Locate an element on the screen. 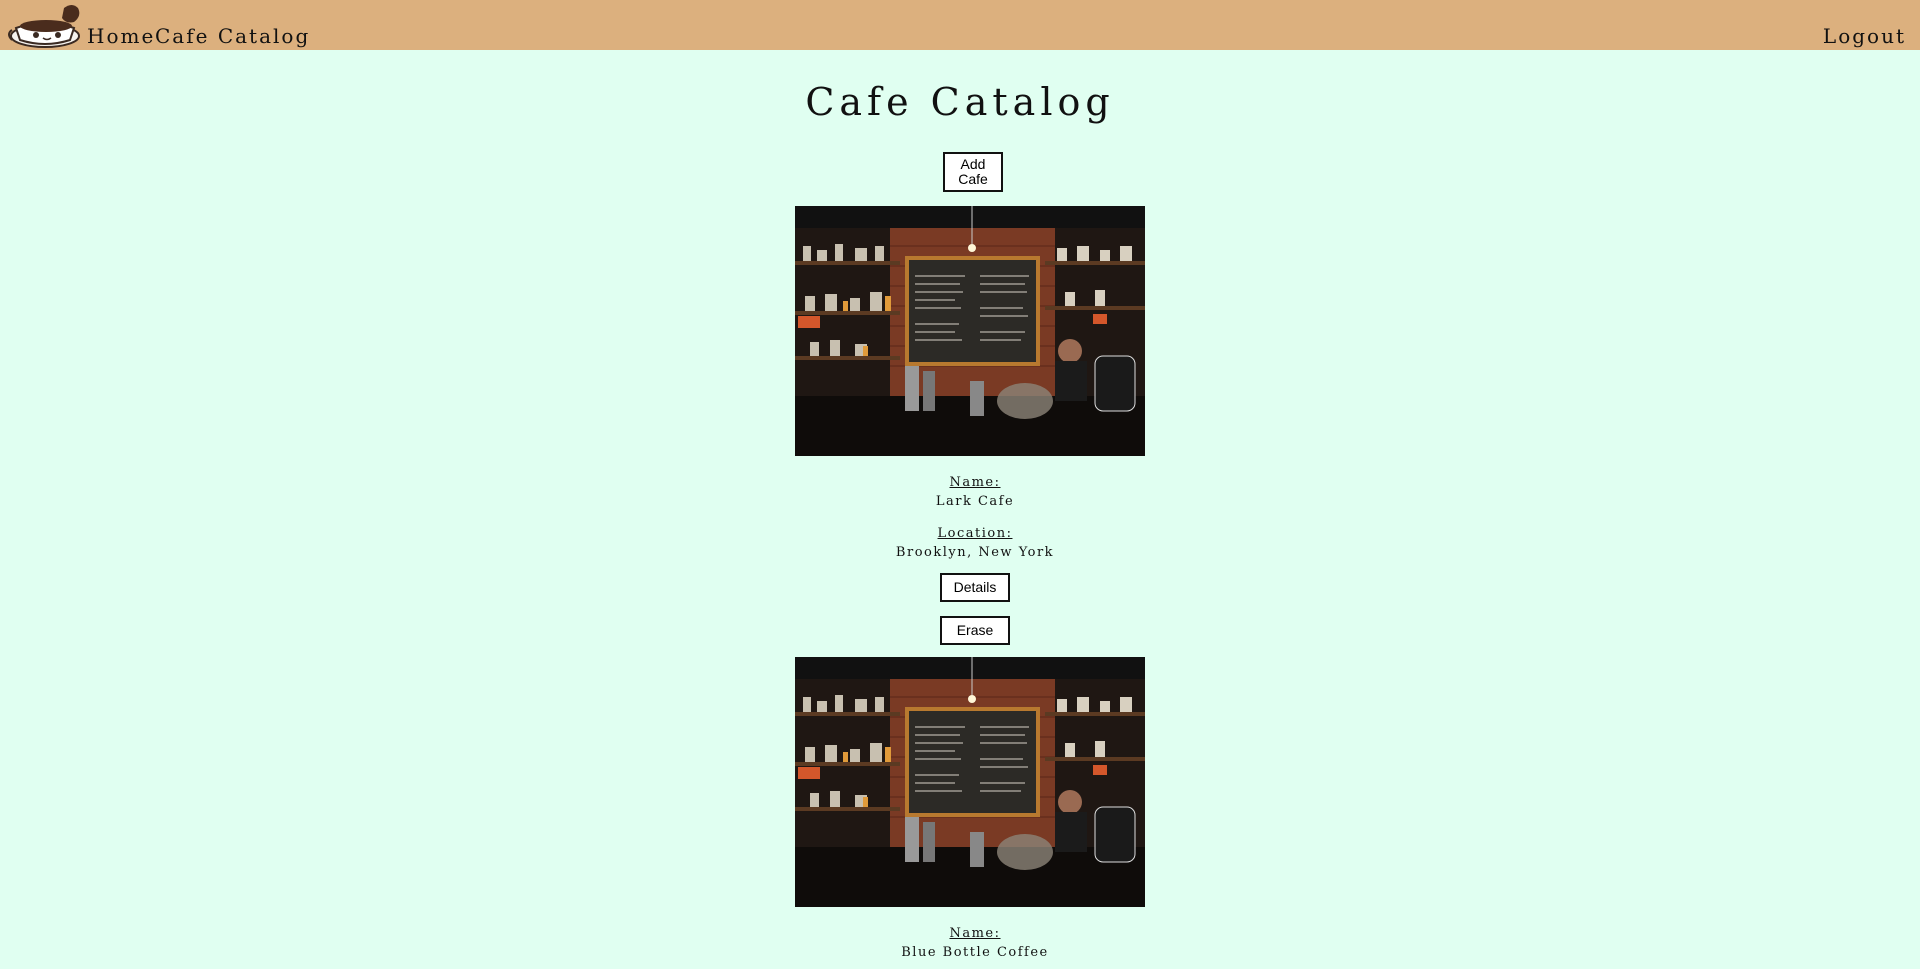 The image size is (1920, 969). details-button: Details is located at coordinates (975, 587).